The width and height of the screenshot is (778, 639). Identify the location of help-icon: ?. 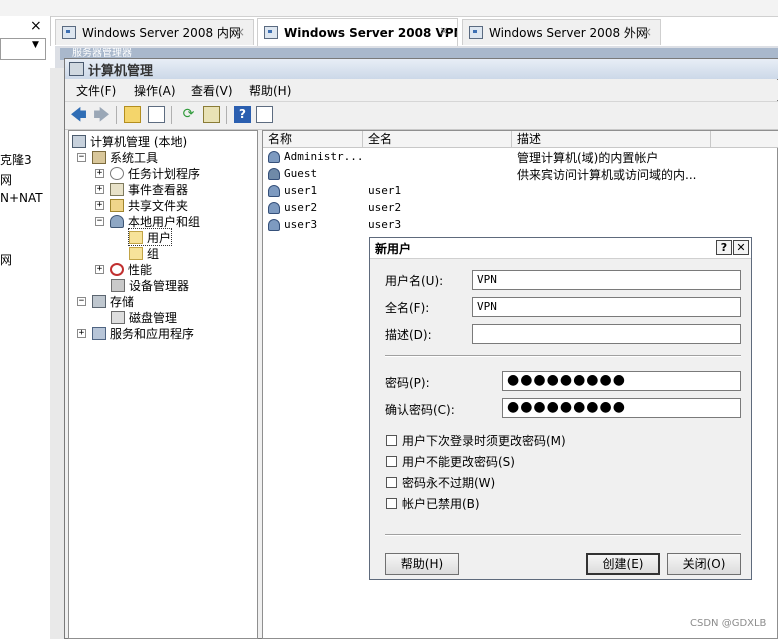
(242, 114).